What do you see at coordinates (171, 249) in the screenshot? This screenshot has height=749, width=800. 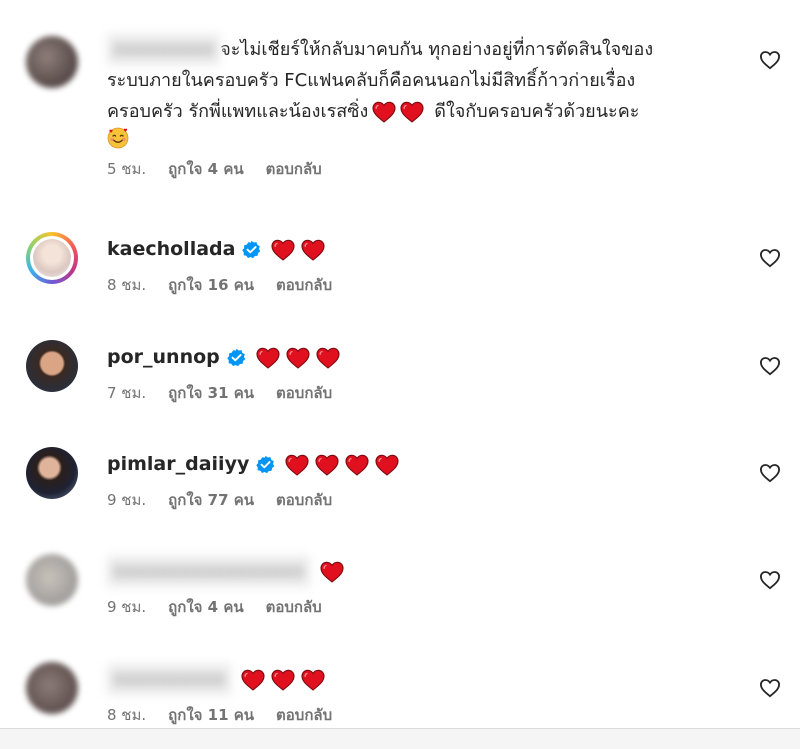 I see `username: kaechollada` at bounding box center [171, 249].